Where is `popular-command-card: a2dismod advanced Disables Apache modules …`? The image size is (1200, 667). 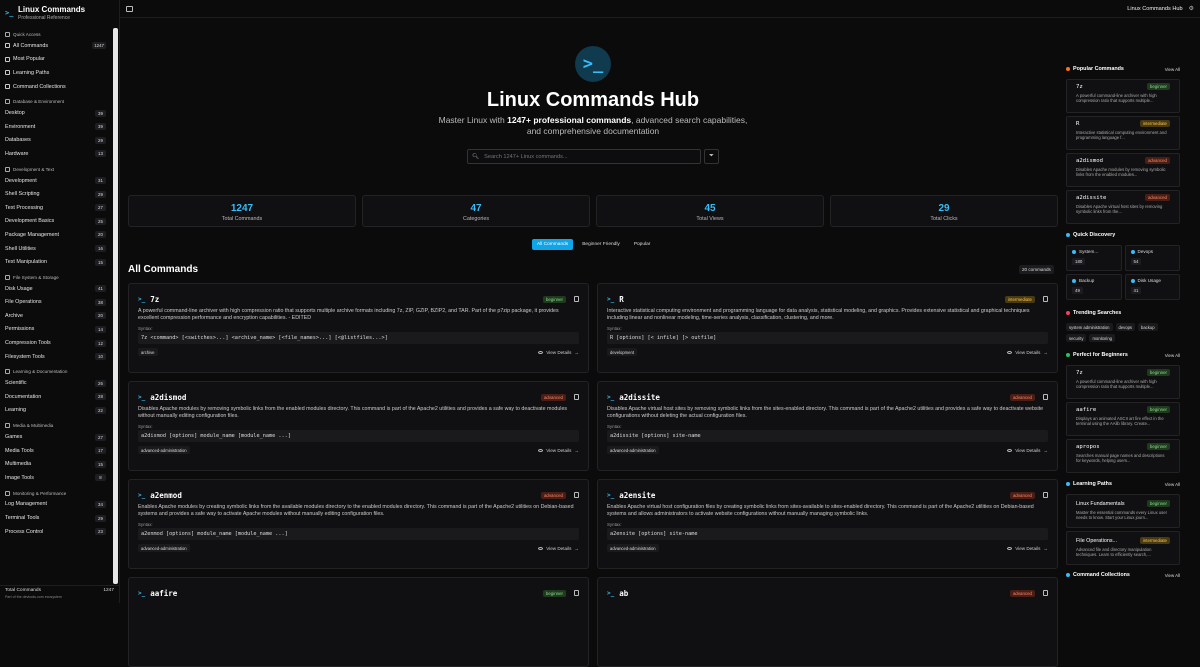
popular-command-card: a2dismod advanced Disables Apache modules … is located at coordinates (1123, 170).